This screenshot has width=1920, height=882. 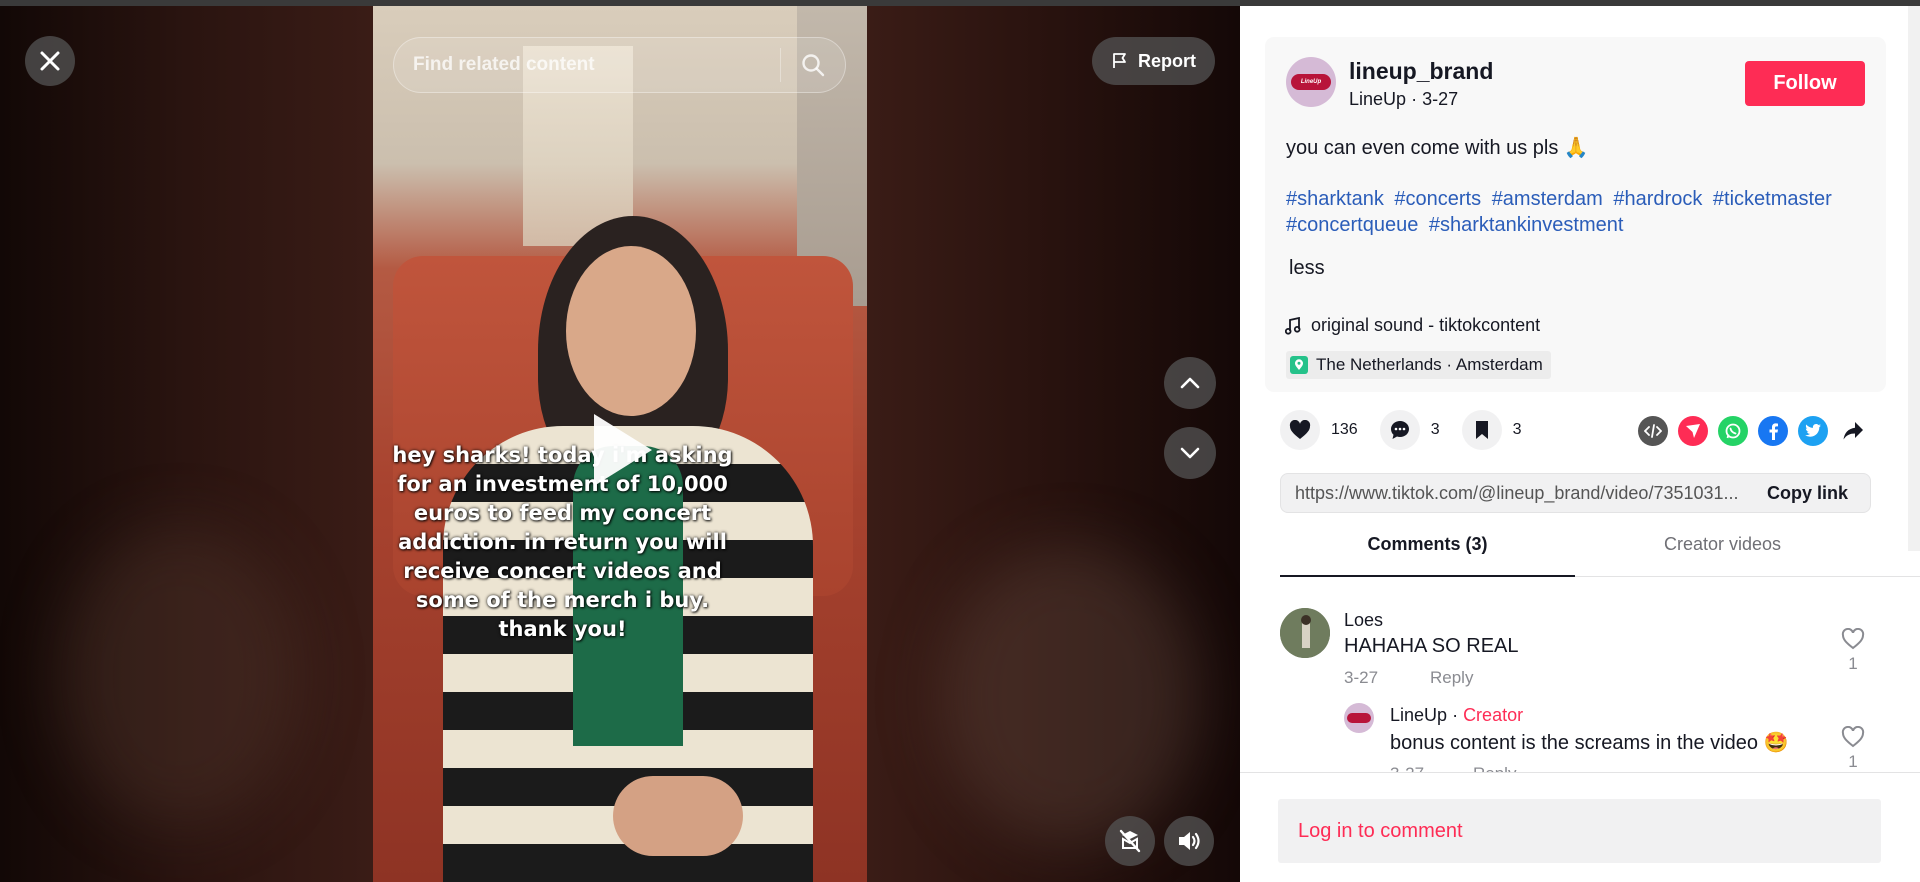 What do you see at coordinates (1352, 225) in the screenshot?
I see `hashtag-link: #concertqueue` at bounding box center [1352, 225].